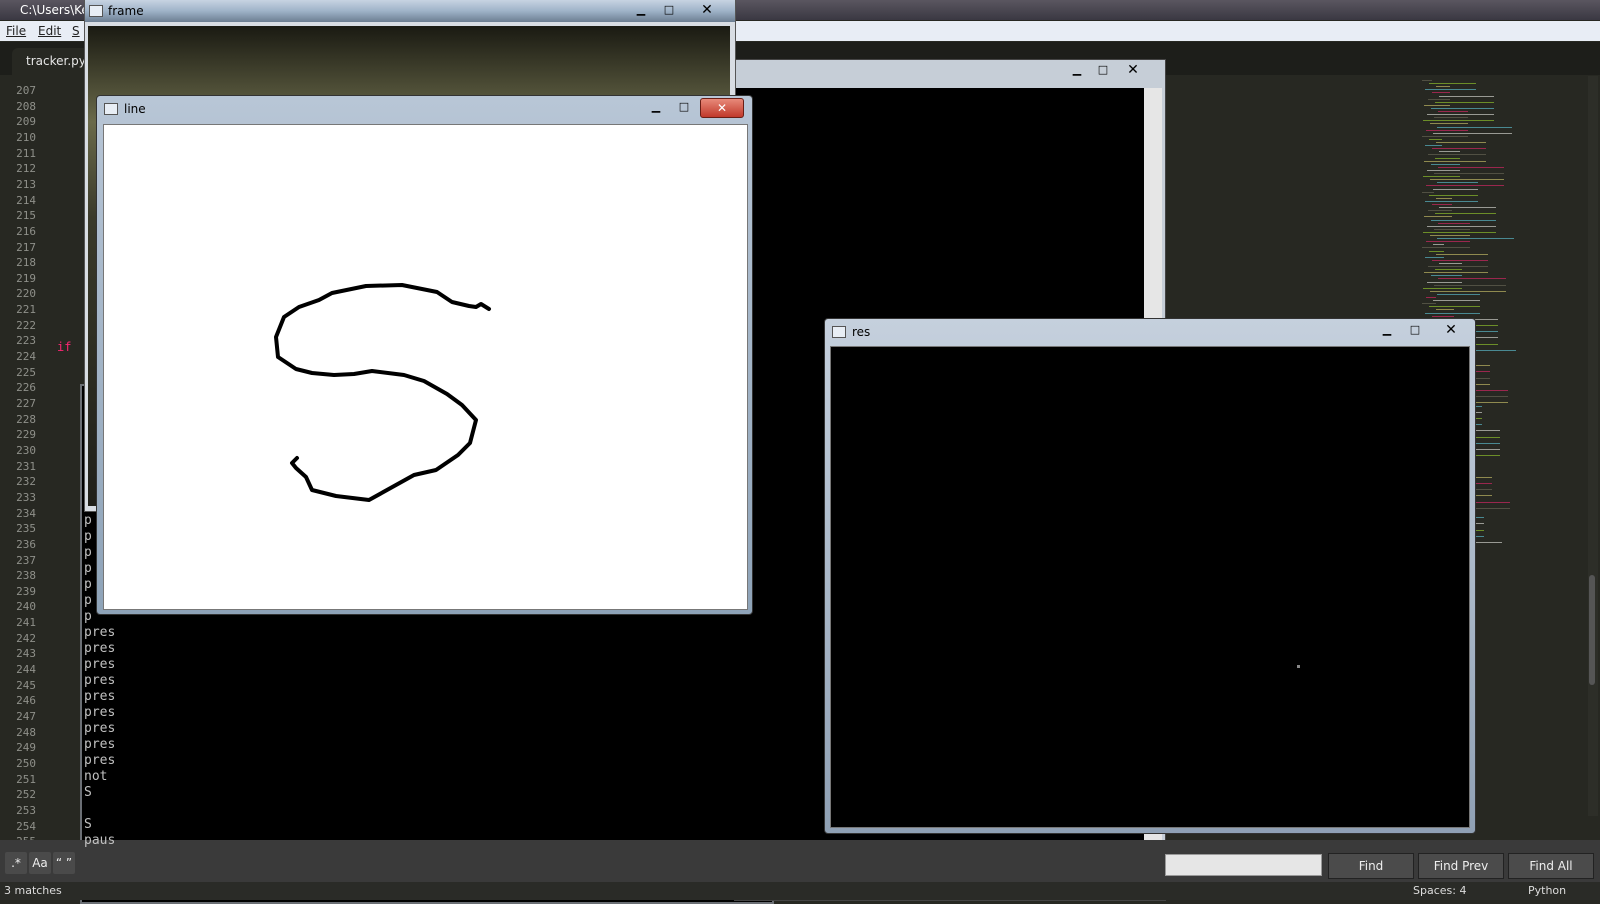  Describe the element at coordinates (382, 392) in the screenshot. I see `drawn-stroke` at that location.